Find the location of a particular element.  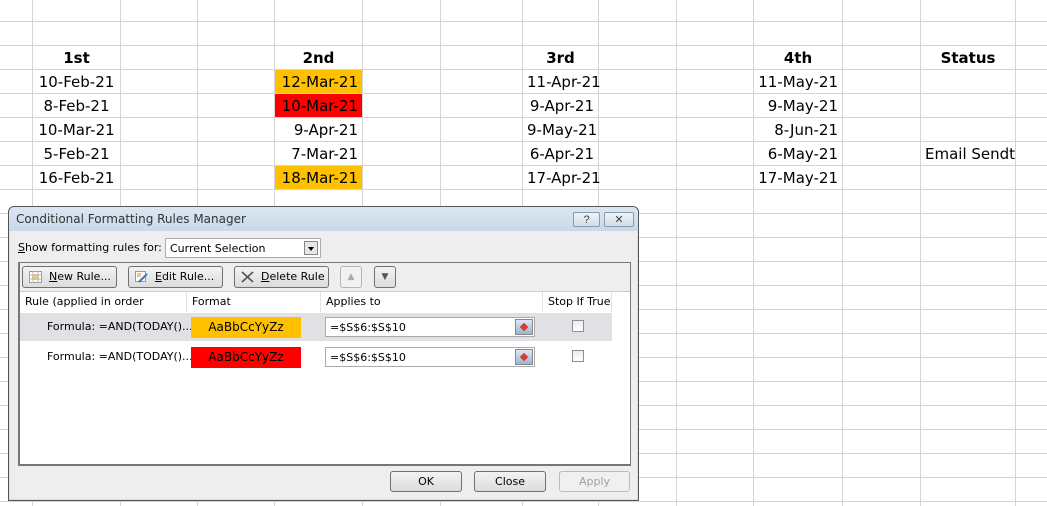

header-3rd: 3rd is located at coordinates (560, 57).